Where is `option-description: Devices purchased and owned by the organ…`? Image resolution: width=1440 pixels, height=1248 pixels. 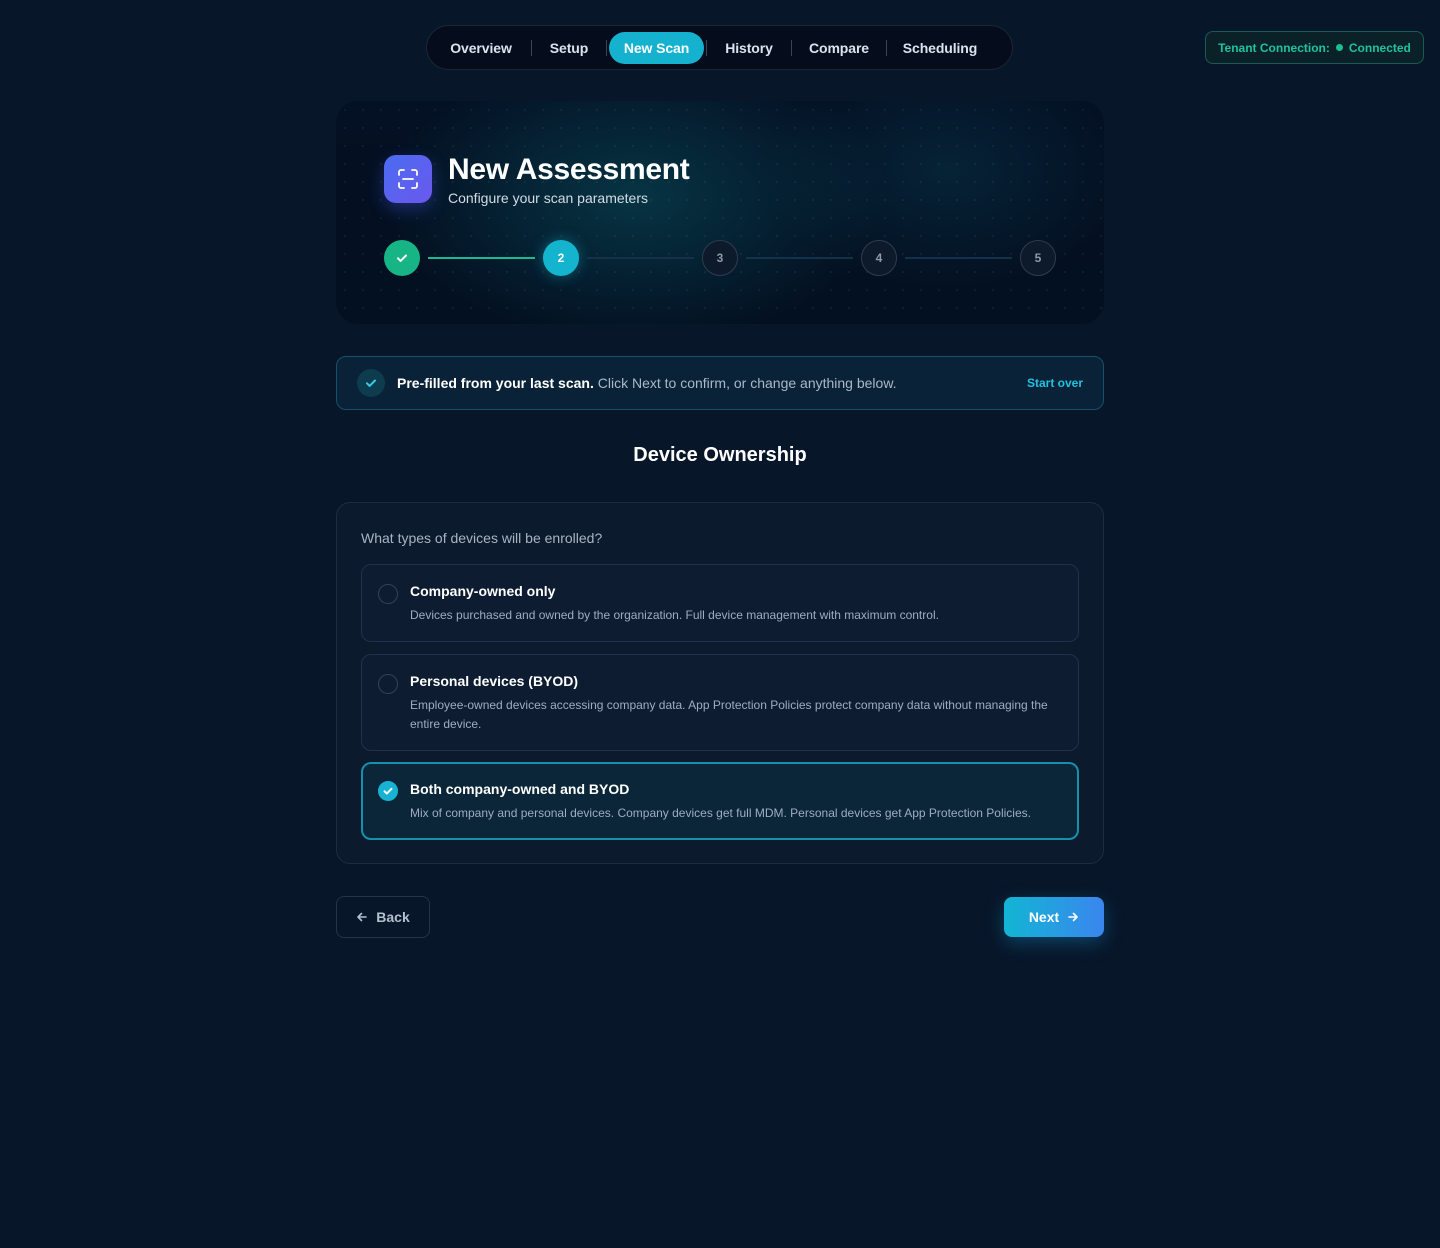 option-description: Devices purchased and owned by the organ… is located at coordinates (674, 615).